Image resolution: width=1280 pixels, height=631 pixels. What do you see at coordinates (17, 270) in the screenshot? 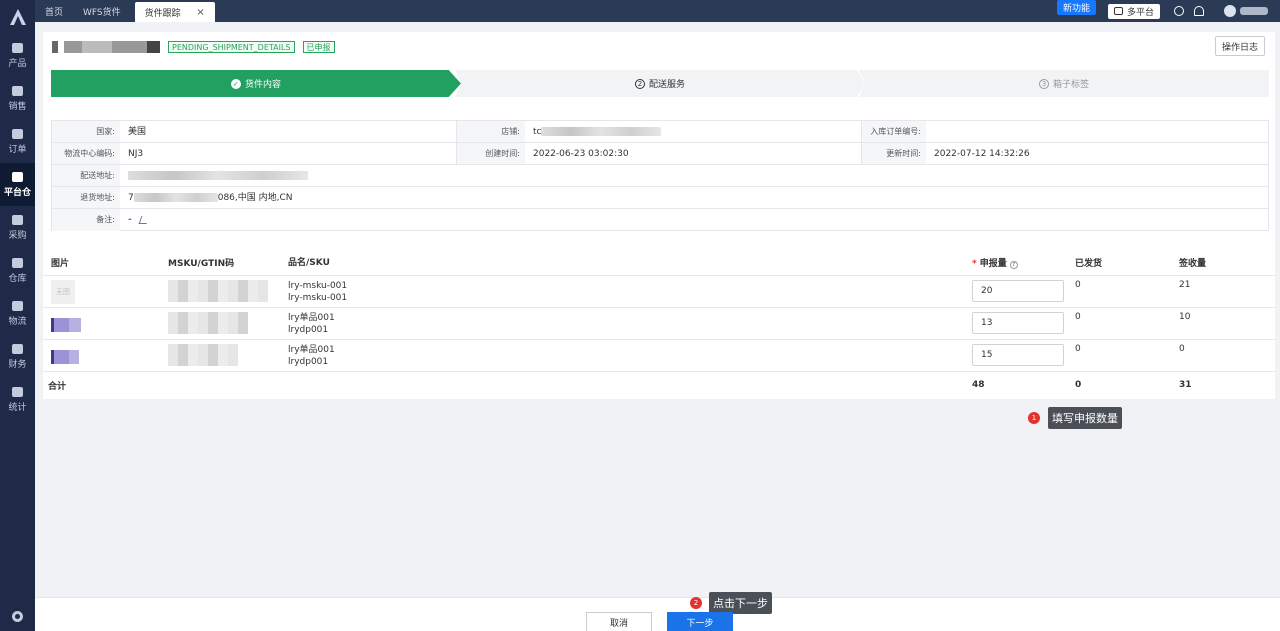
I see `sidebar-item-warehouse: 仓库` at bounding box center [17, 270].